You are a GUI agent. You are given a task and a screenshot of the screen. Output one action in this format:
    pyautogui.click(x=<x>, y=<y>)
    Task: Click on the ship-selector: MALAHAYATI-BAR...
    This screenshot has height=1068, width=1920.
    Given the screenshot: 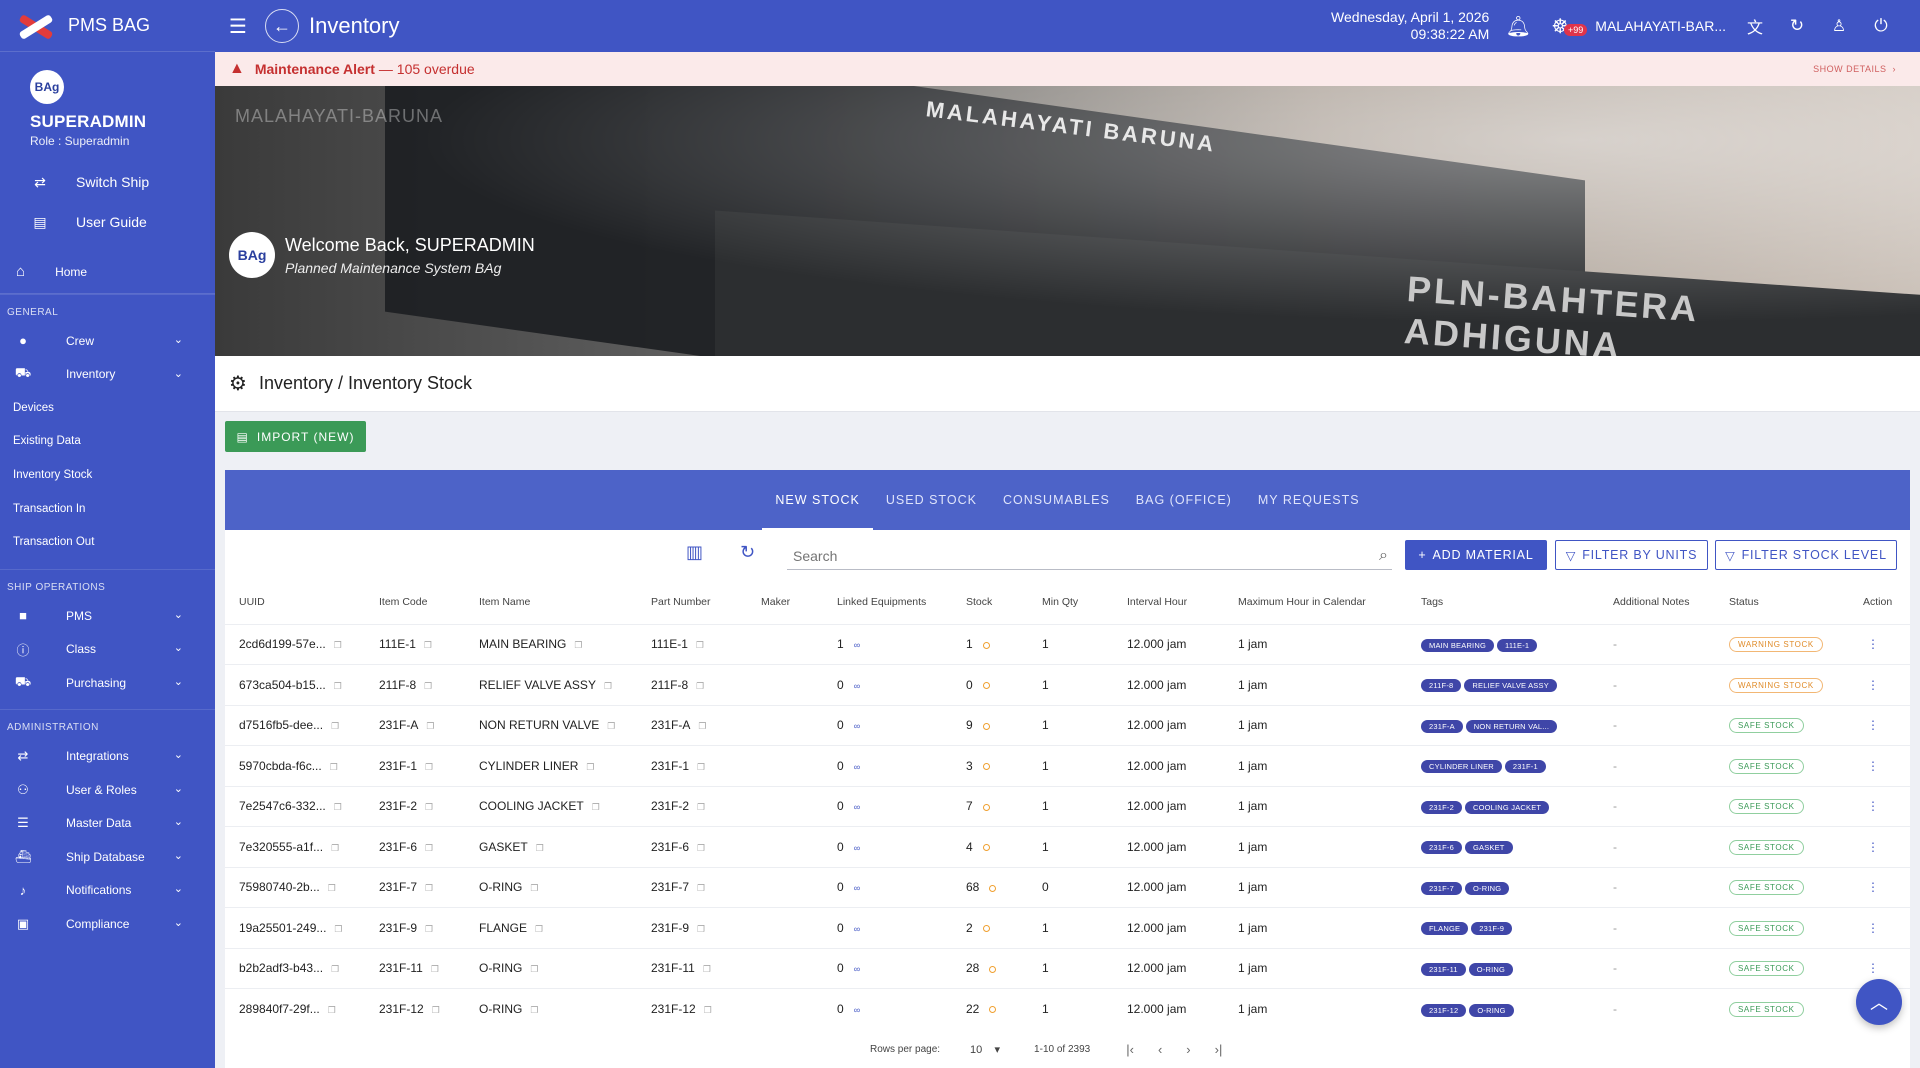 What is the action you would take?
    pyautogui.click(x=1660, y=26)
    